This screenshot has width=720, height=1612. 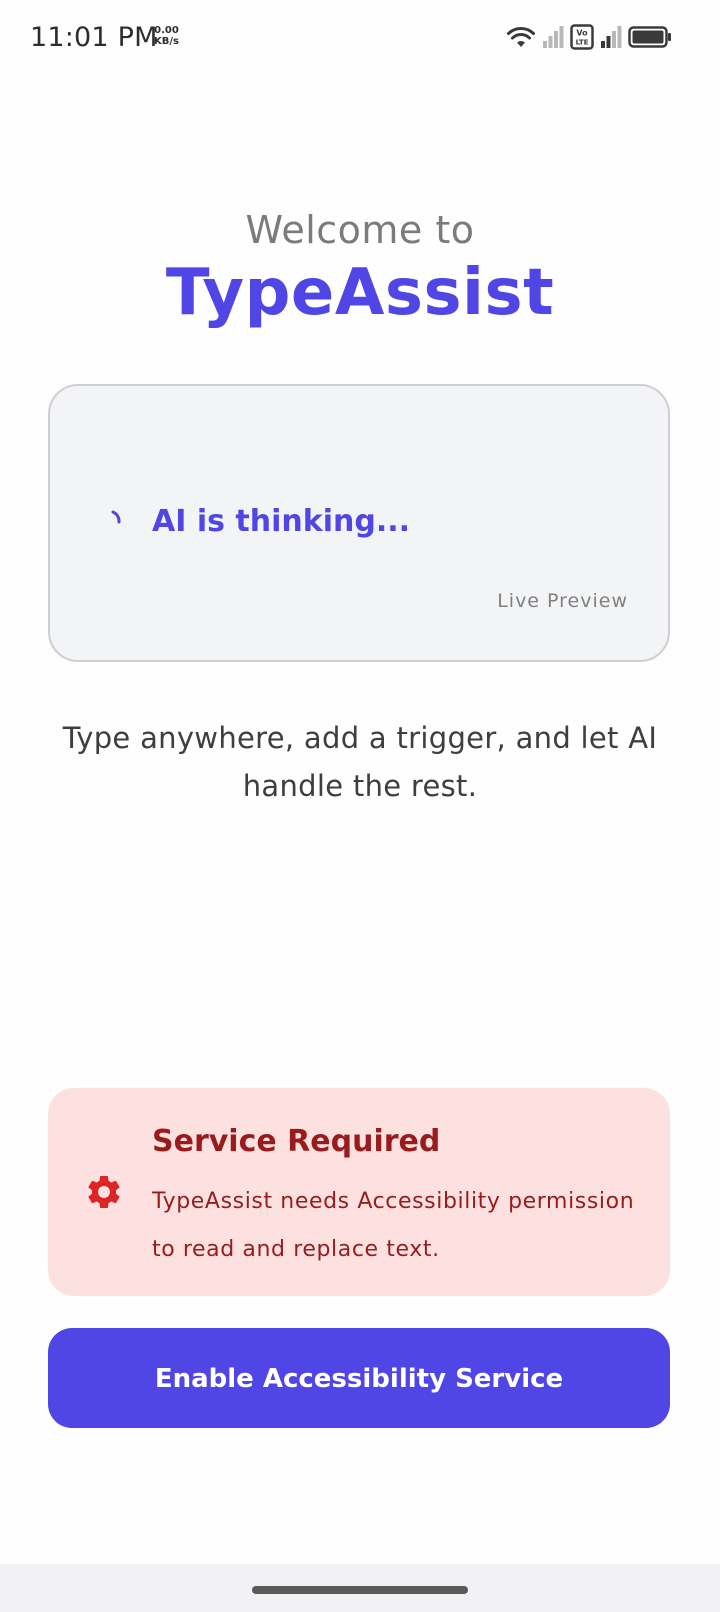 What do you see at coordinates (521, 36) in the screenshot?
I see `wifi-icon` at bounding box center [521, 36].